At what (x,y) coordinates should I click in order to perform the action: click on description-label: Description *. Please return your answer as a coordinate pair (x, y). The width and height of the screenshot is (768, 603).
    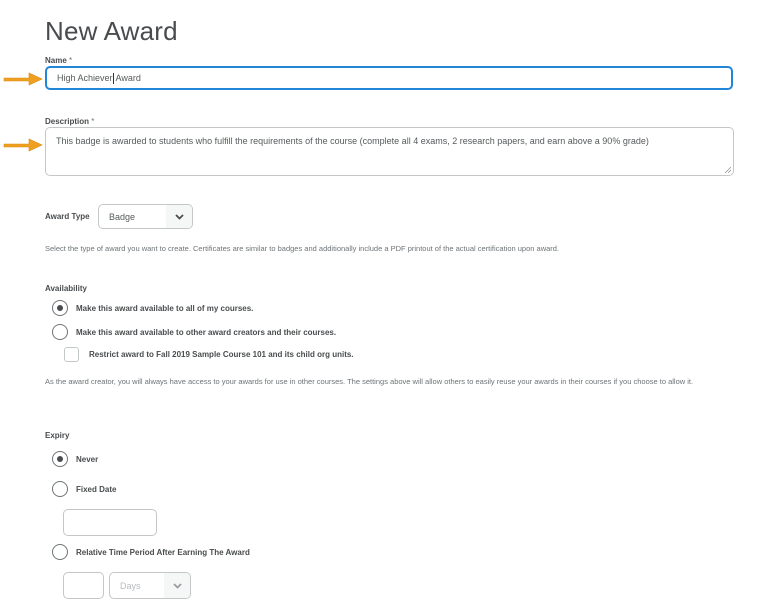
    Looking at the image, I should click on (69, 121).